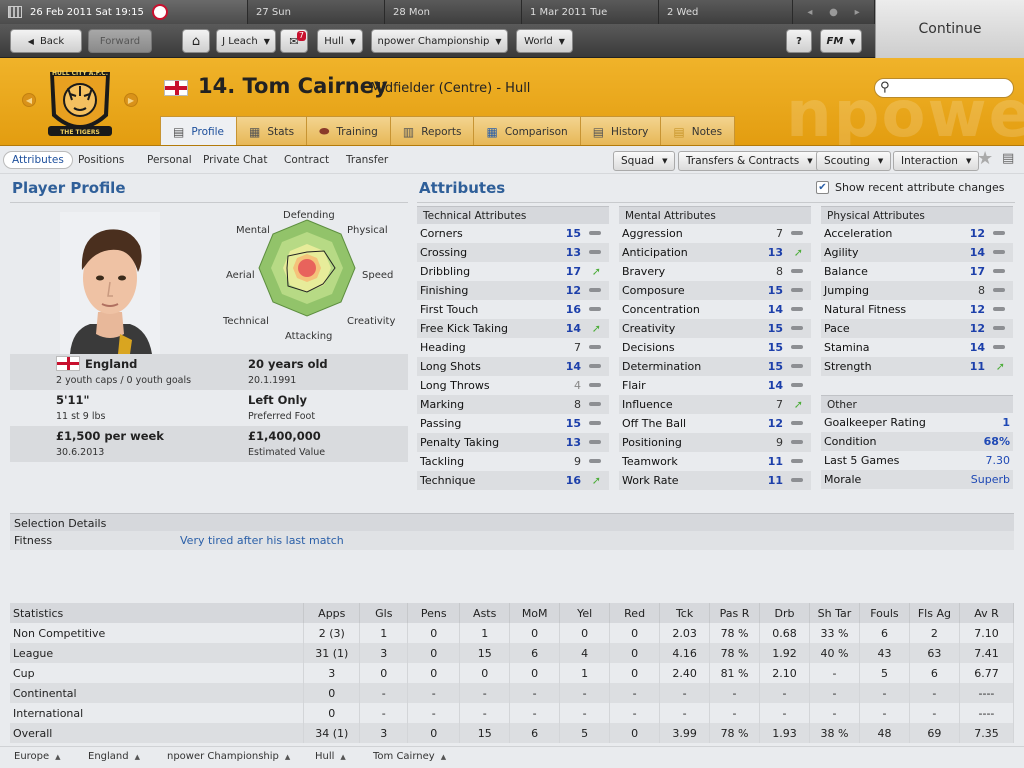 Image resolution: width=1024 pixels, height=768 pixels. I want to click on home-button: ⌂, so click(196, 41).